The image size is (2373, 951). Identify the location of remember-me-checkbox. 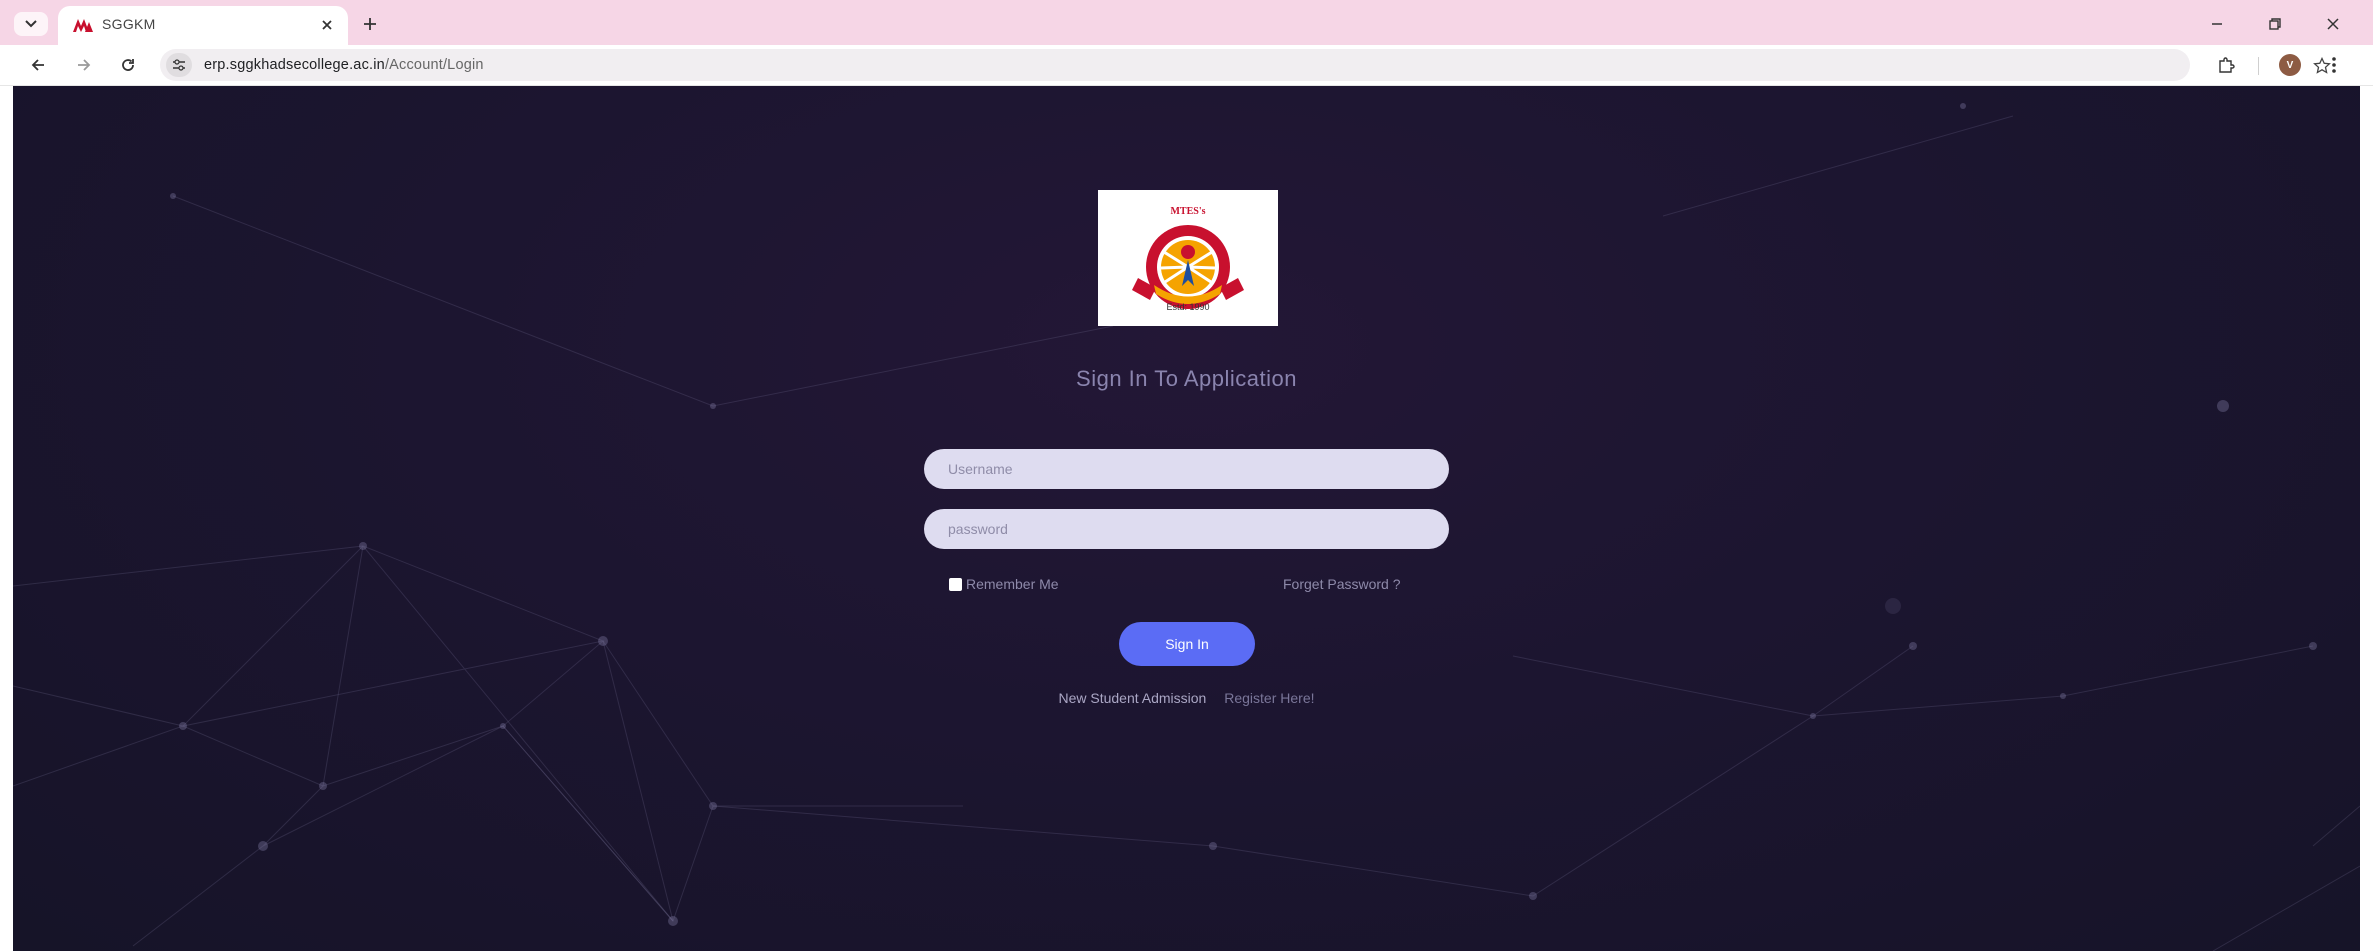
(955, 584).